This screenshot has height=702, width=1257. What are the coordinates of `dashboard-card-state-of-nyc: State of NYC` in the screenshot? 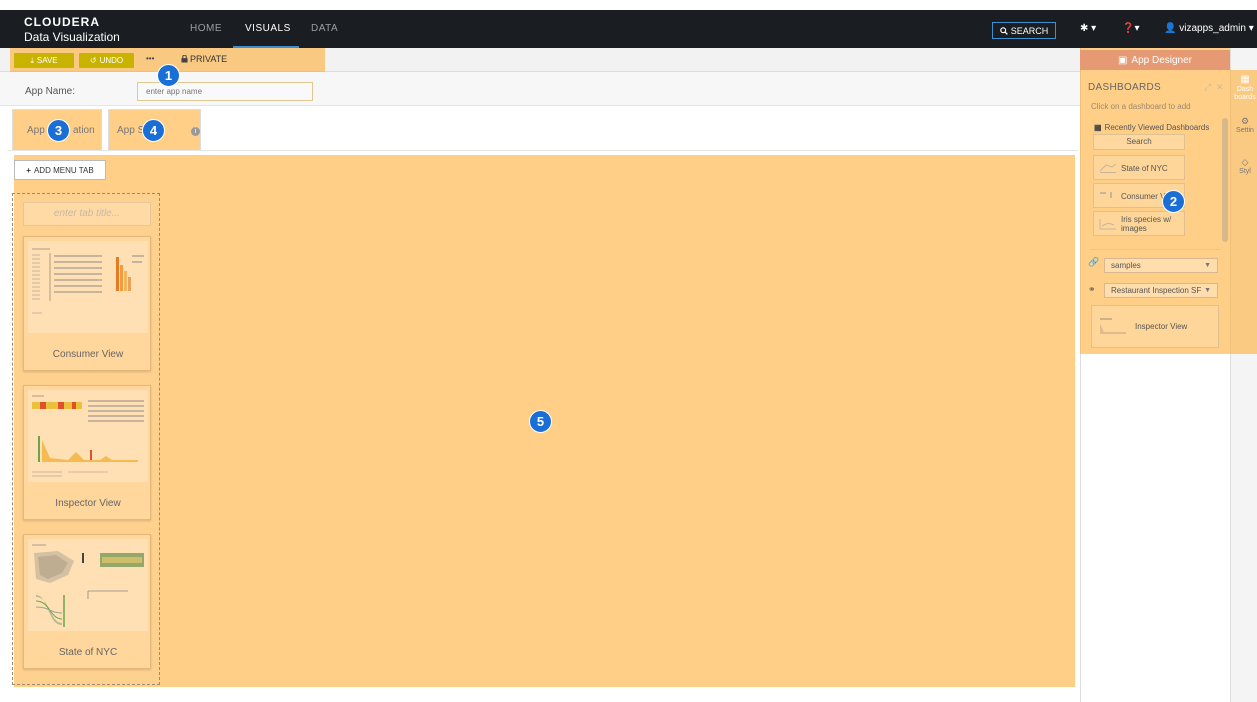 It's located at (87, 601).